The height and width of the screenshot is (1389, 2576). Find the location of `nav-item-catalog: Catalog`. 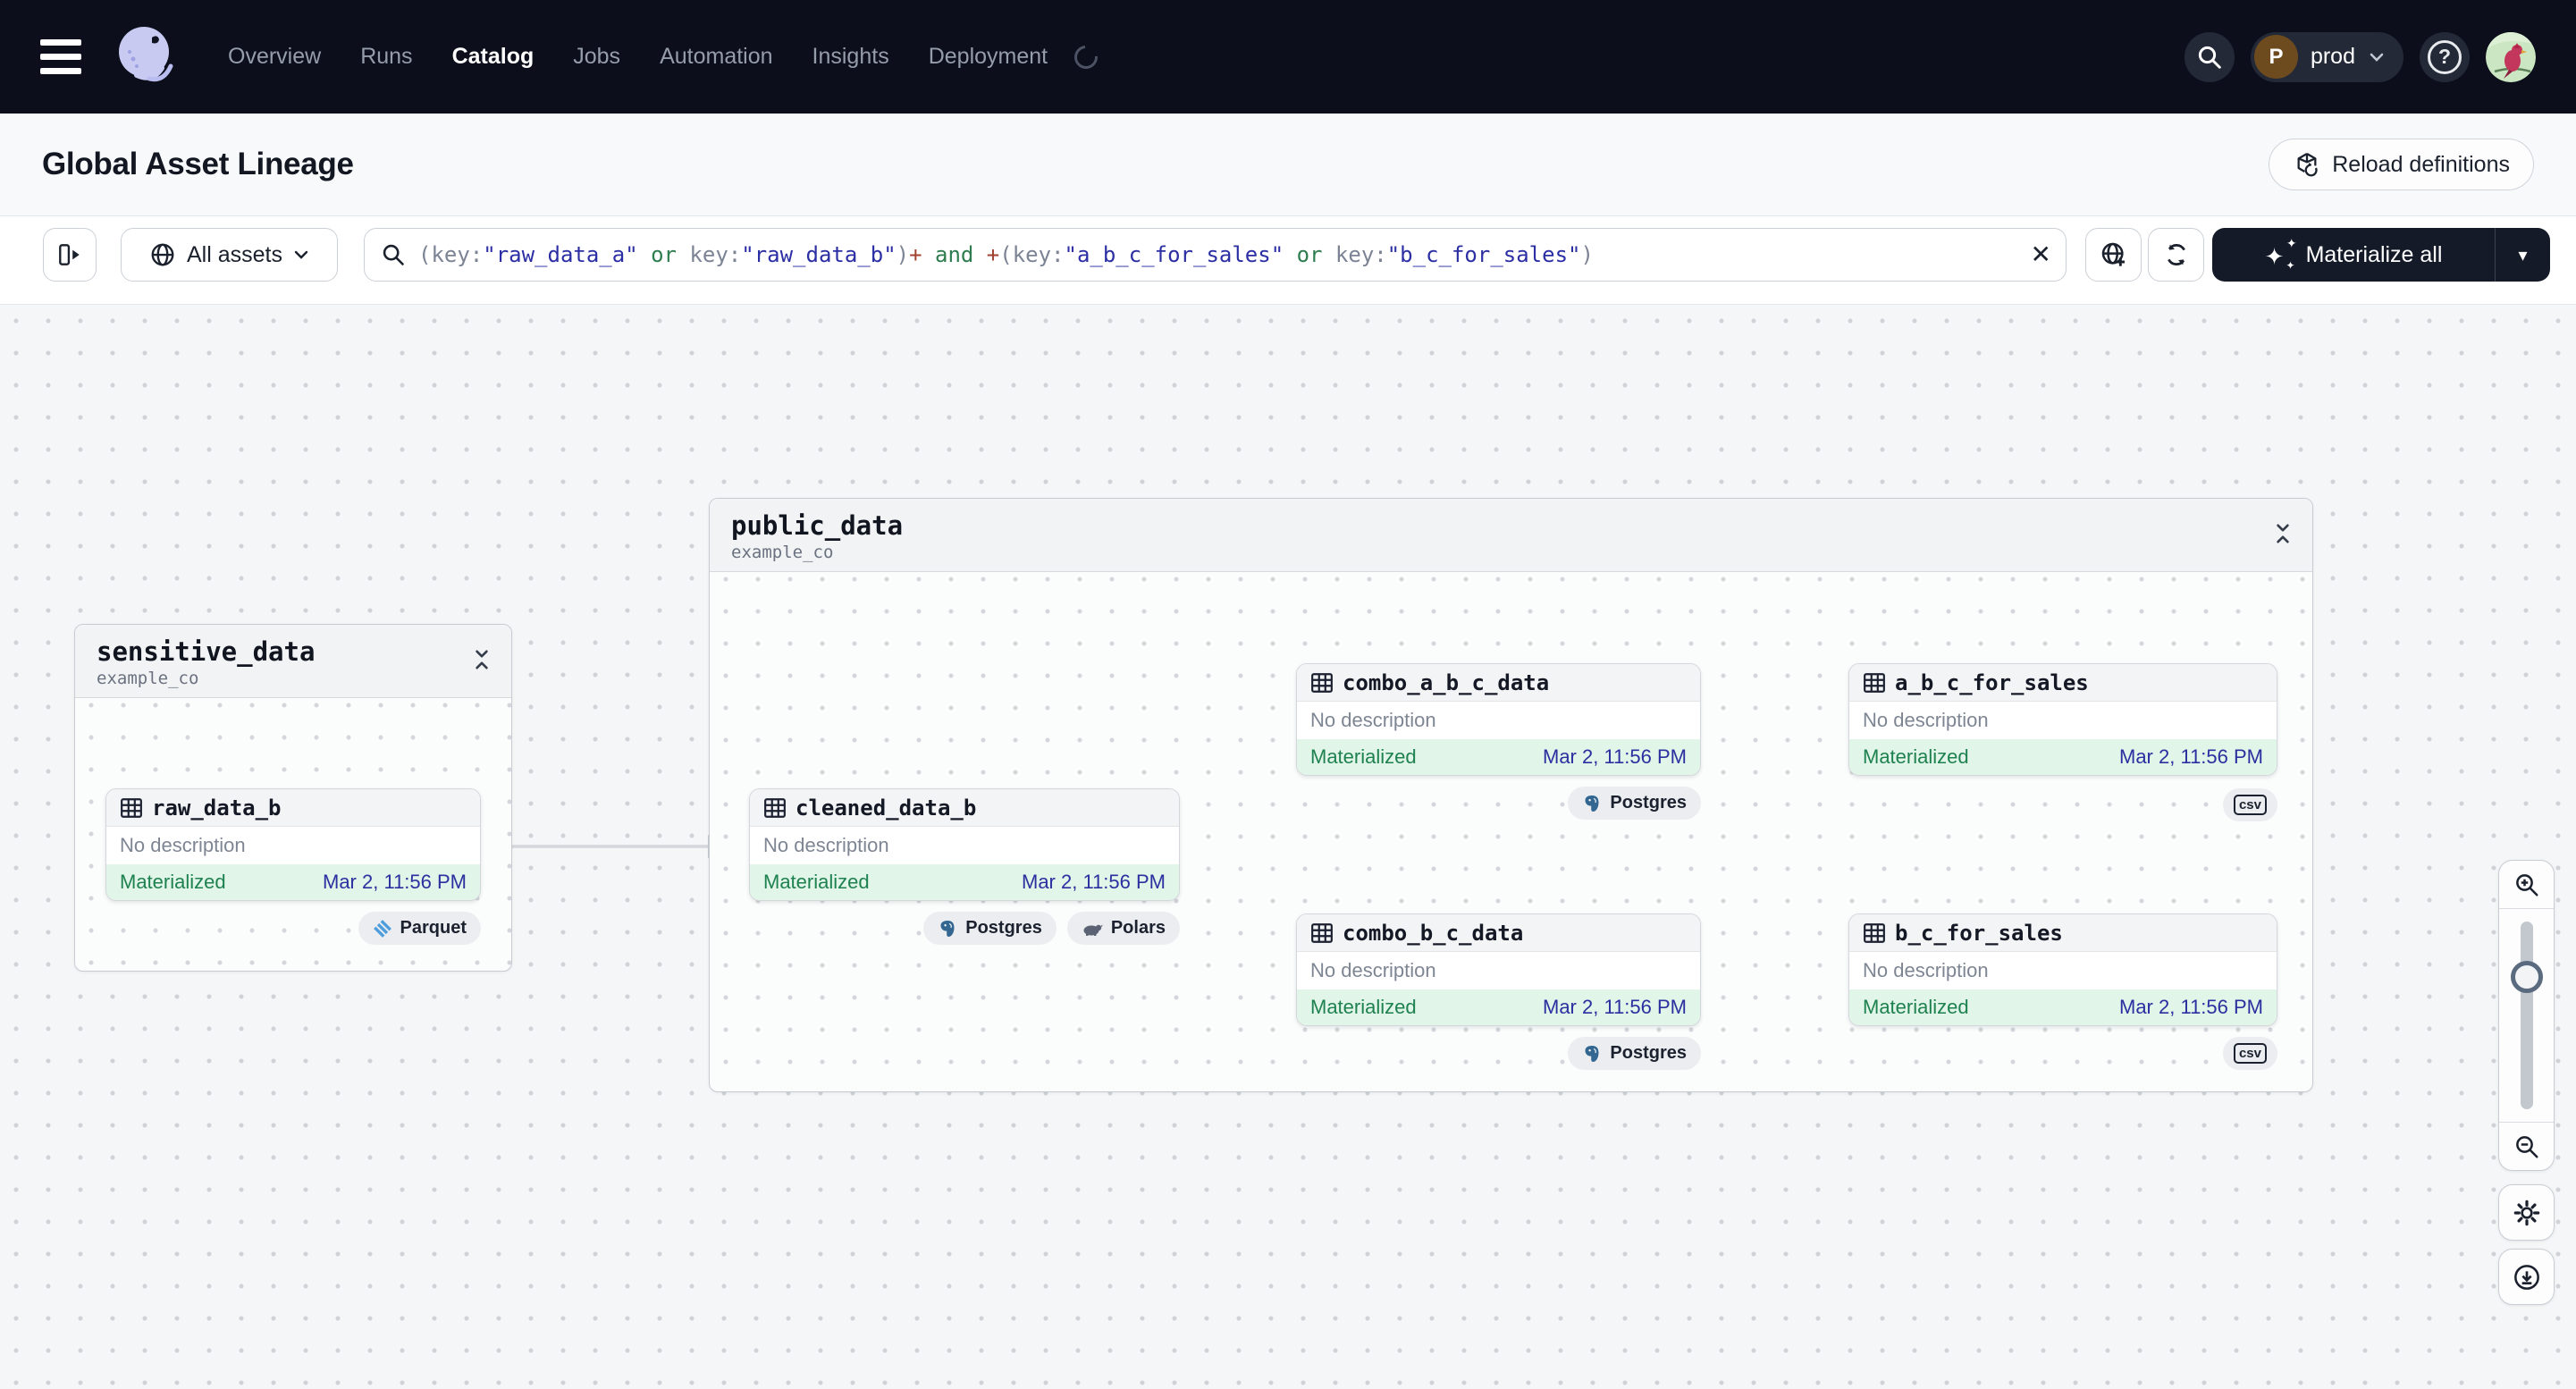

nav-item-catalog: Catalog is located at coordinates (494, 57).